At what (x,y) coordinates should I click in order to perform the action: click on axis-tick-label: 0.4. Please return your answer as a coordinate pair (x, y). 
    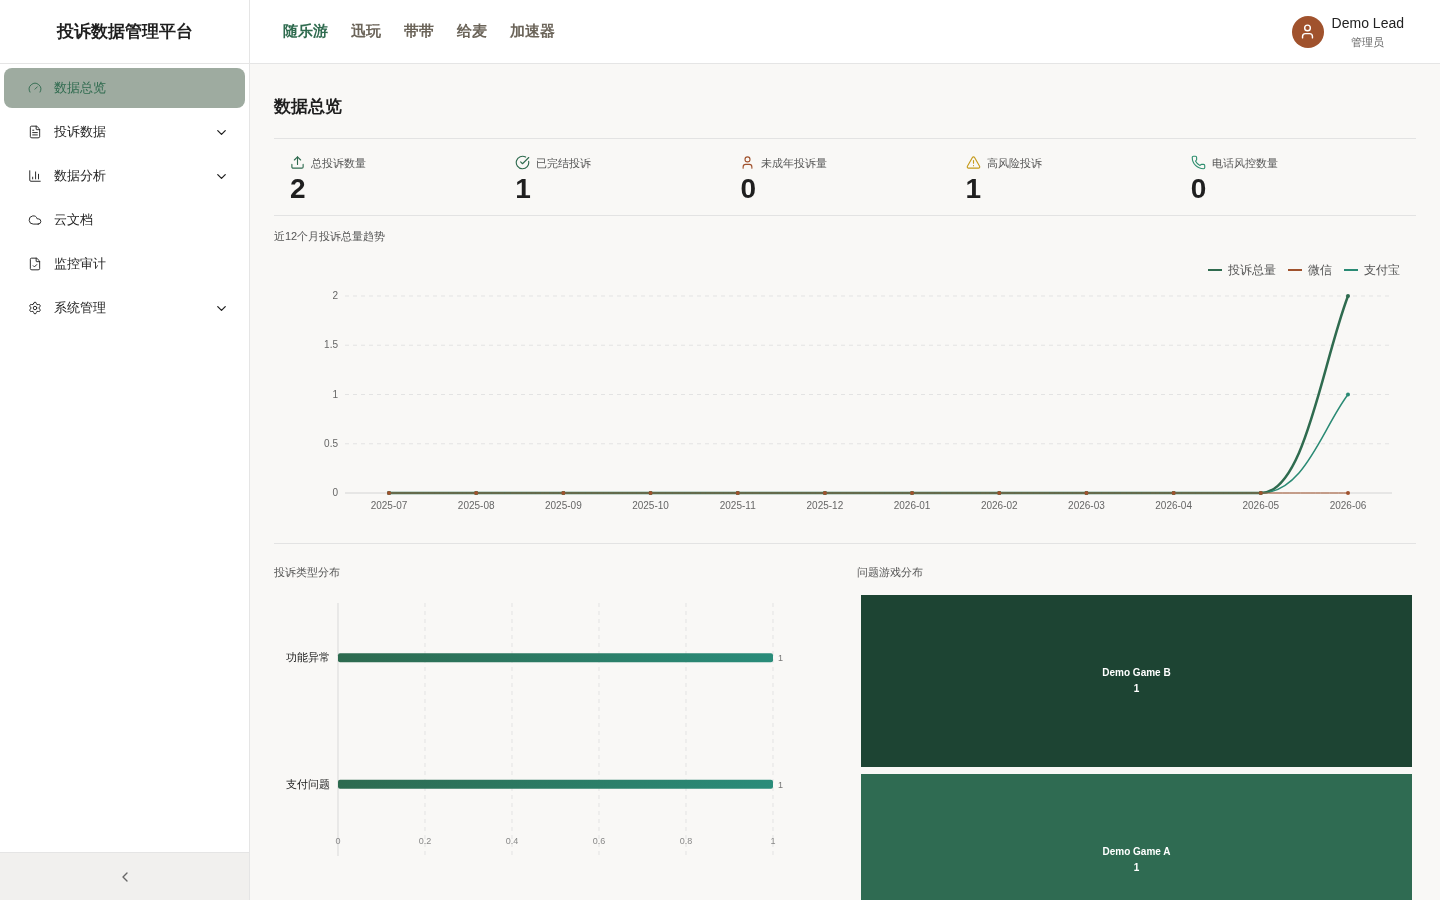
    Looking at the image, I should click on (512, 841).